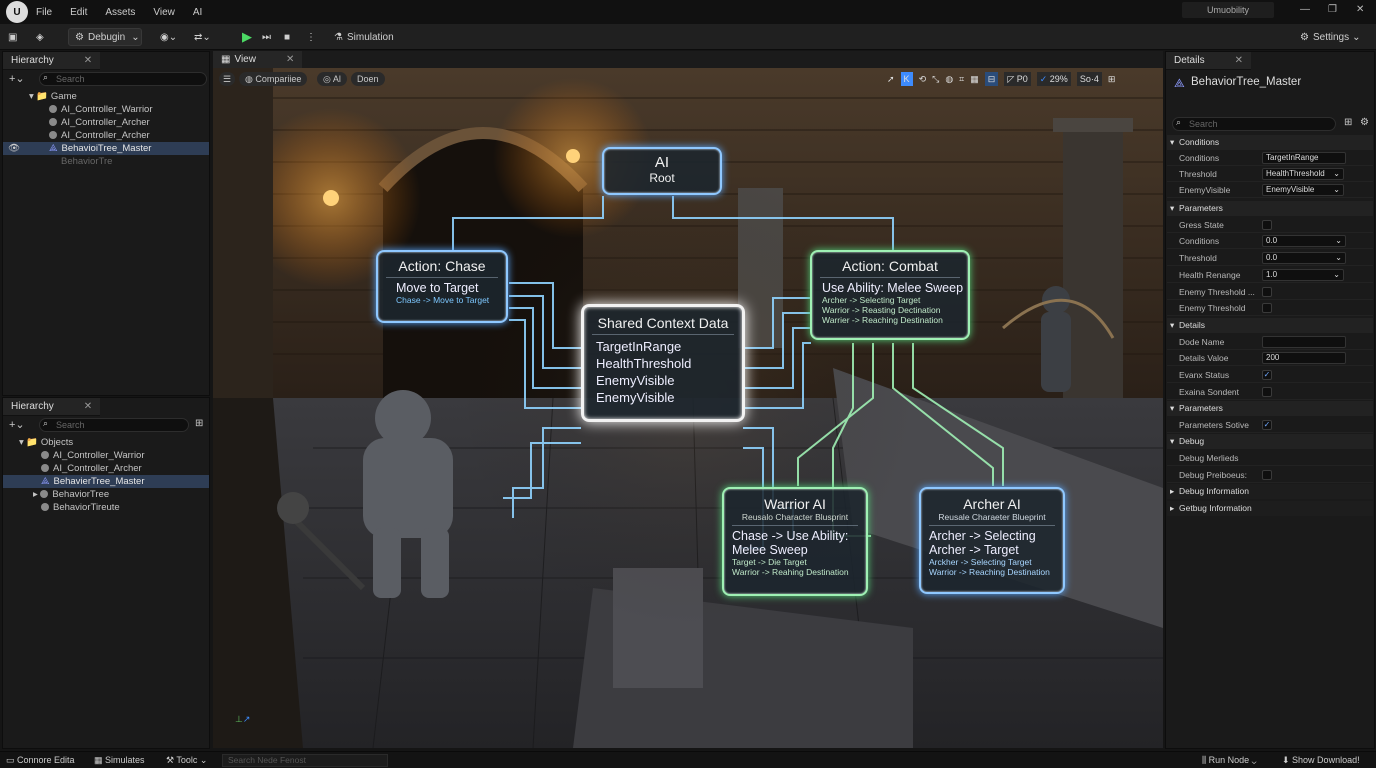  Describe the element at coordinates (311, 37) in the screenshot. I see `more-options-icon: ⋮` at that location.